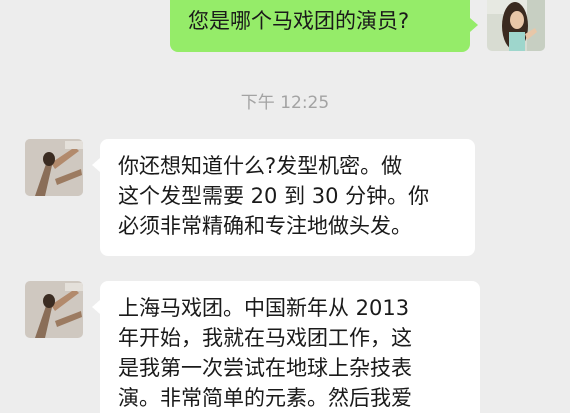 The width and height of the screenshot is (570, 413). Describe the element at coordinates (285, 103) in the screenshot. I see `message-timestamp: 下午 12:25` at that location.